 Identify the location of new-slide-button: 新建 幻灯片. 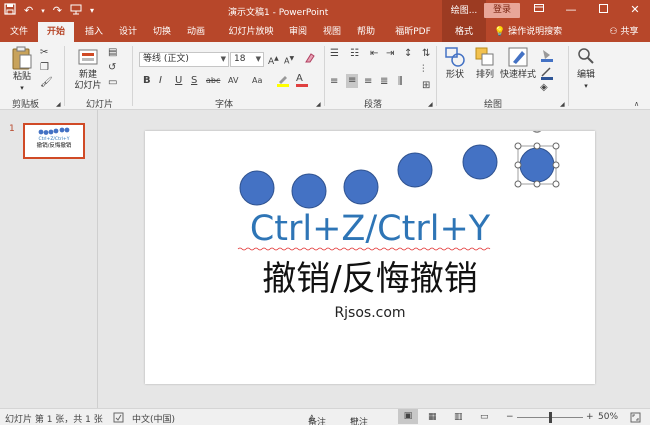
(88, 69).